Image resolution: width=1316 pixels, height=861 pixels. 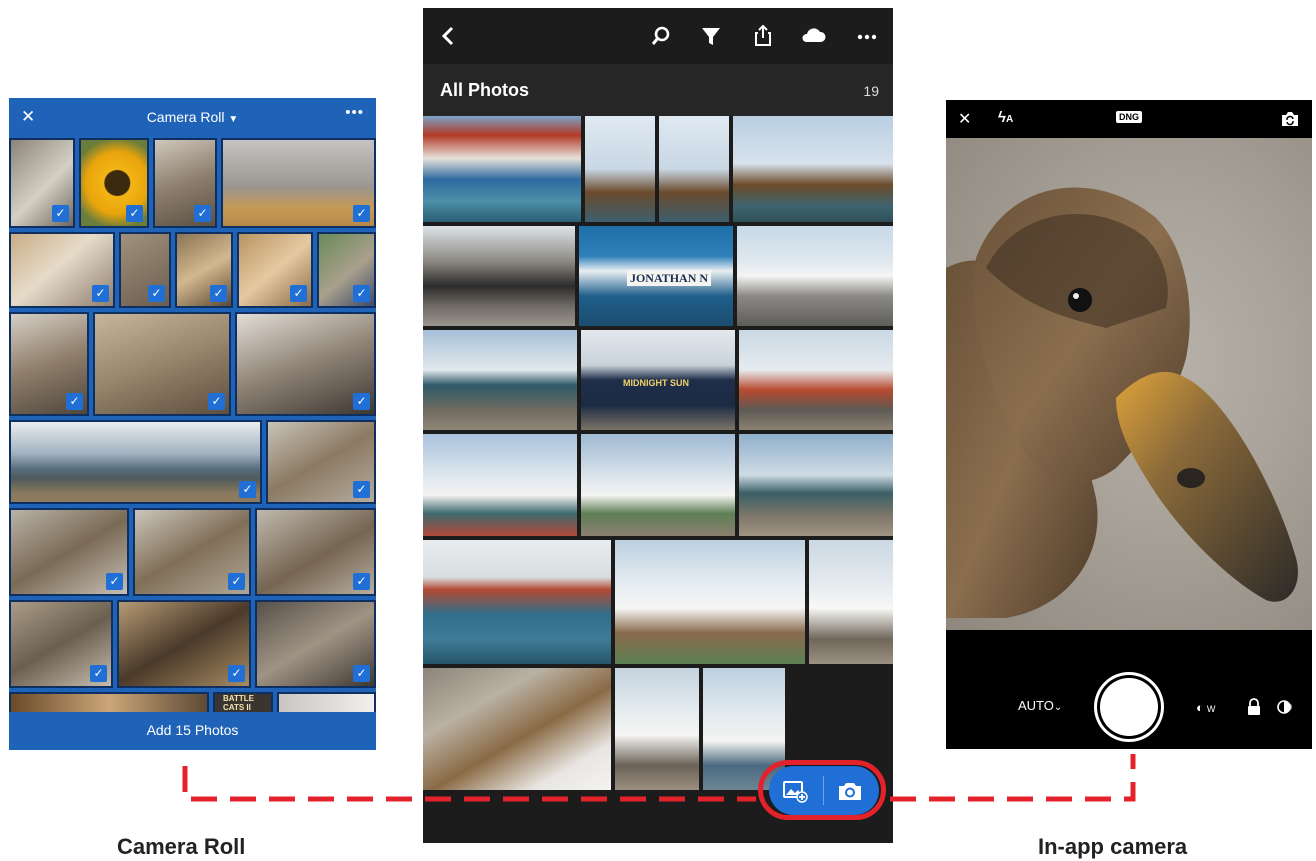 I want to click on connector-lines, so click(x=659, y=778).